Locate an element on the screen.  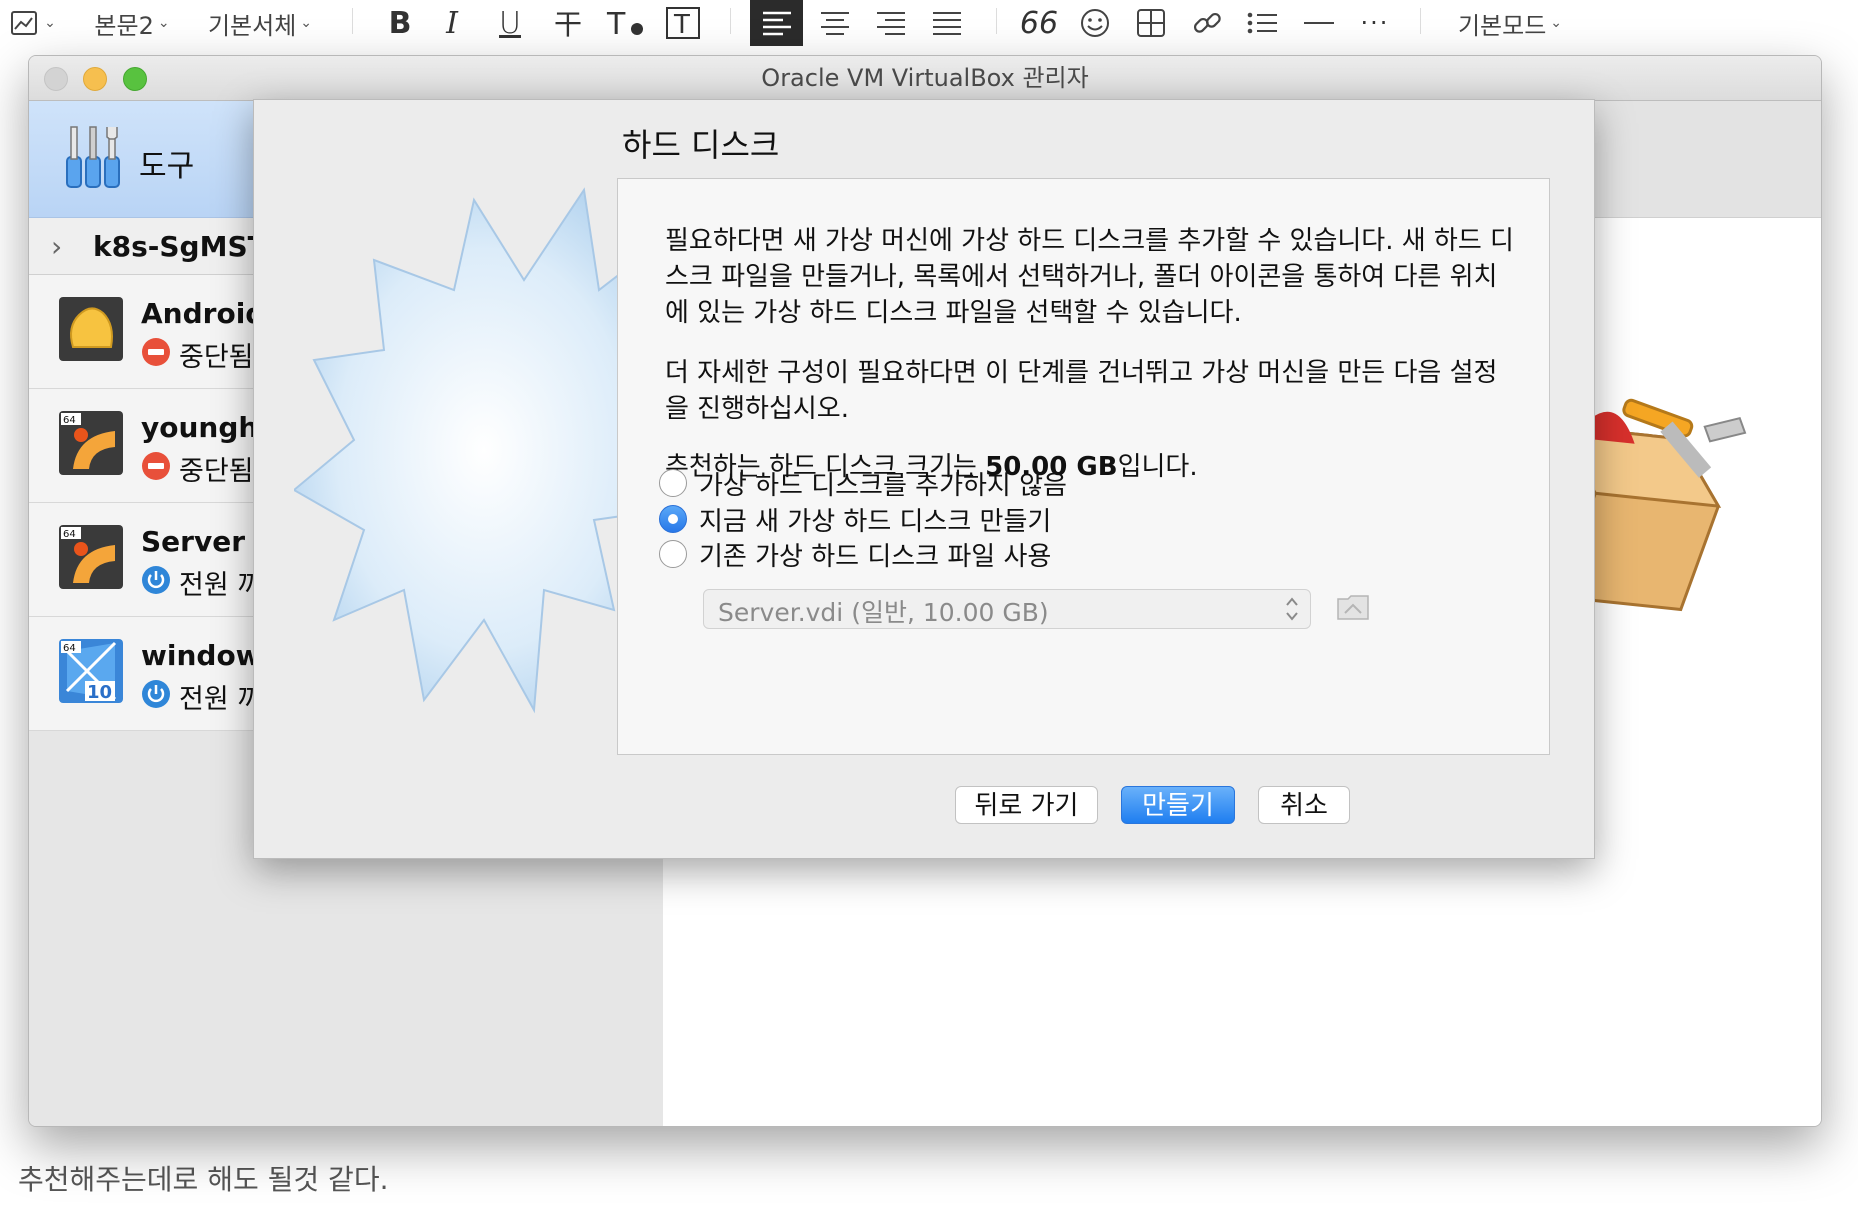
emoji-button is located at coordinates (1095, 23).